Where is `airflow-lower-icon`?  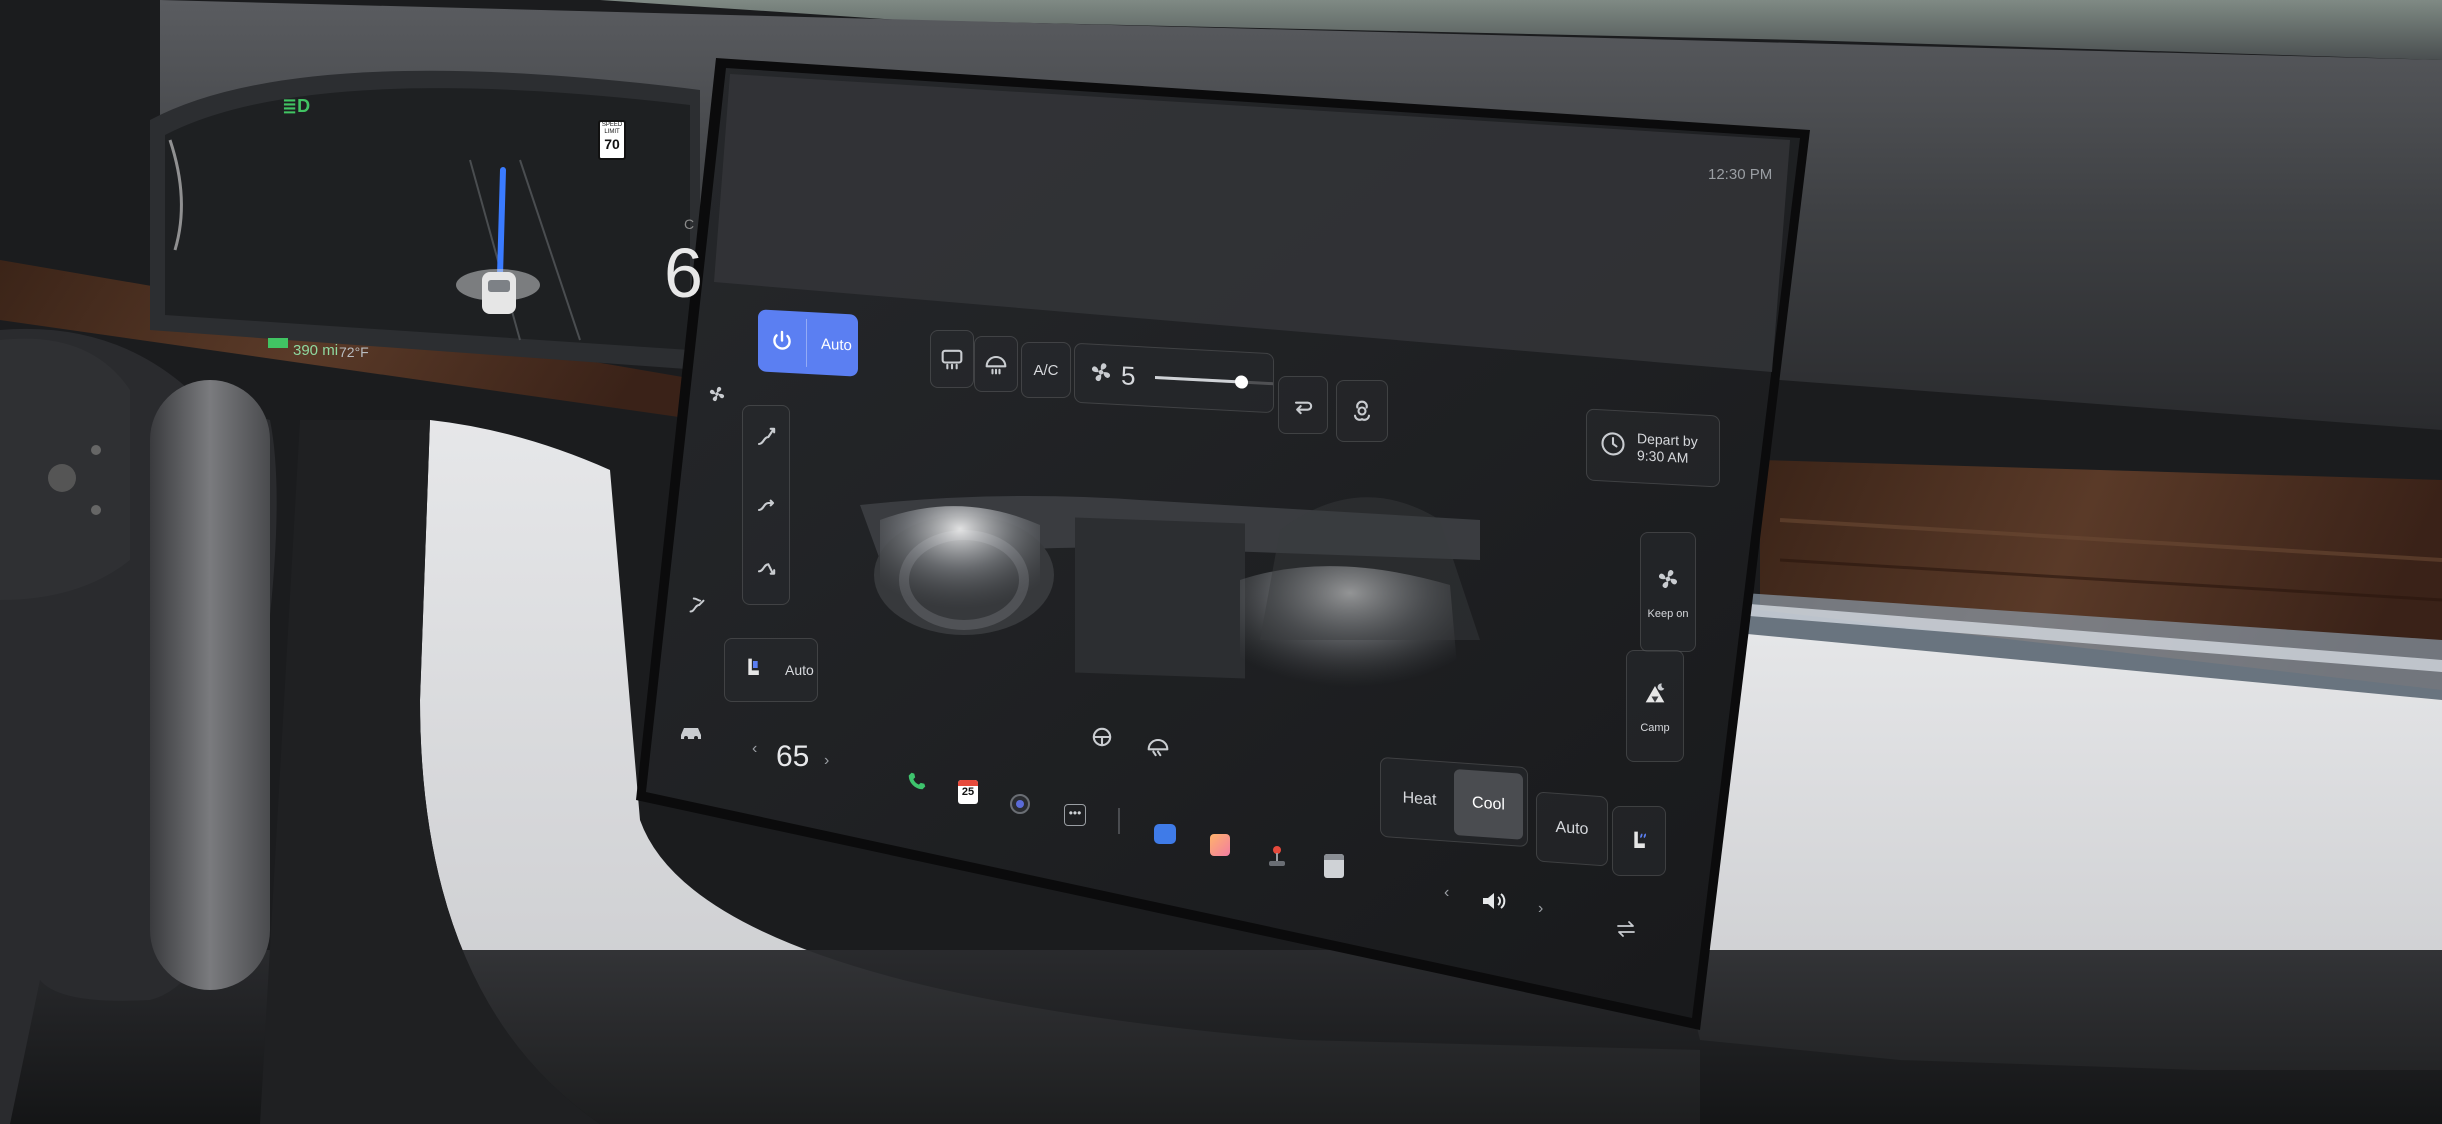
airflow-lower-icon is located at coordinates (766, 571).